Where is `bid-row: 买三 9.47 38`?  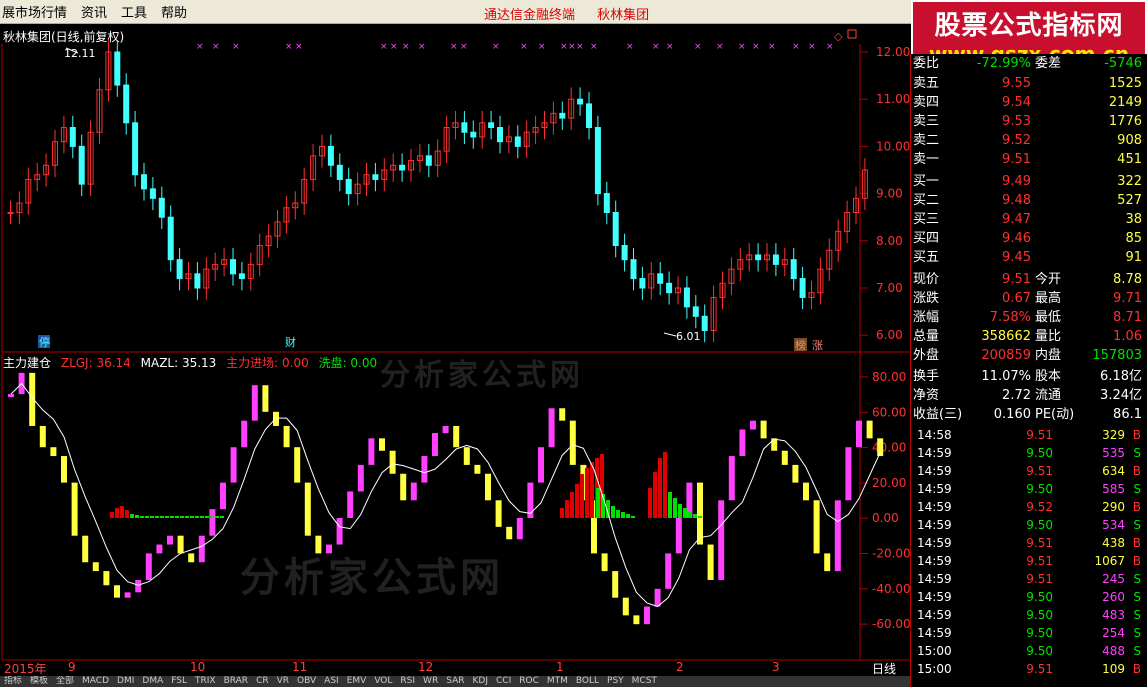 bid-row: 买三 9.47 38 is located at coordinates (1027, 219).